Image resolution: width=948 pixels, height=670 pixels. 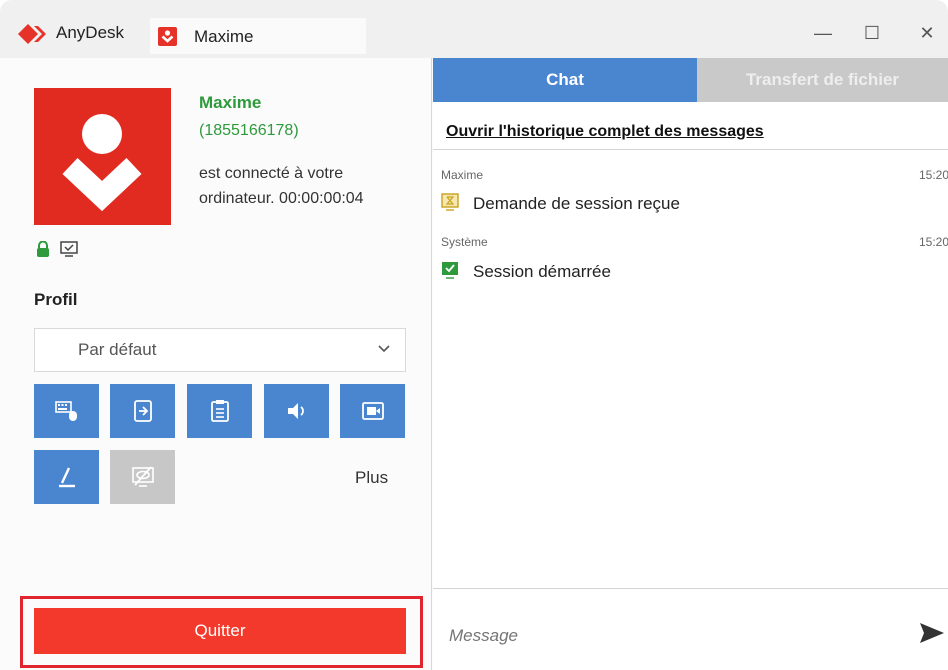 I want to click on clipboard-icon, so click(x=220, y=411).